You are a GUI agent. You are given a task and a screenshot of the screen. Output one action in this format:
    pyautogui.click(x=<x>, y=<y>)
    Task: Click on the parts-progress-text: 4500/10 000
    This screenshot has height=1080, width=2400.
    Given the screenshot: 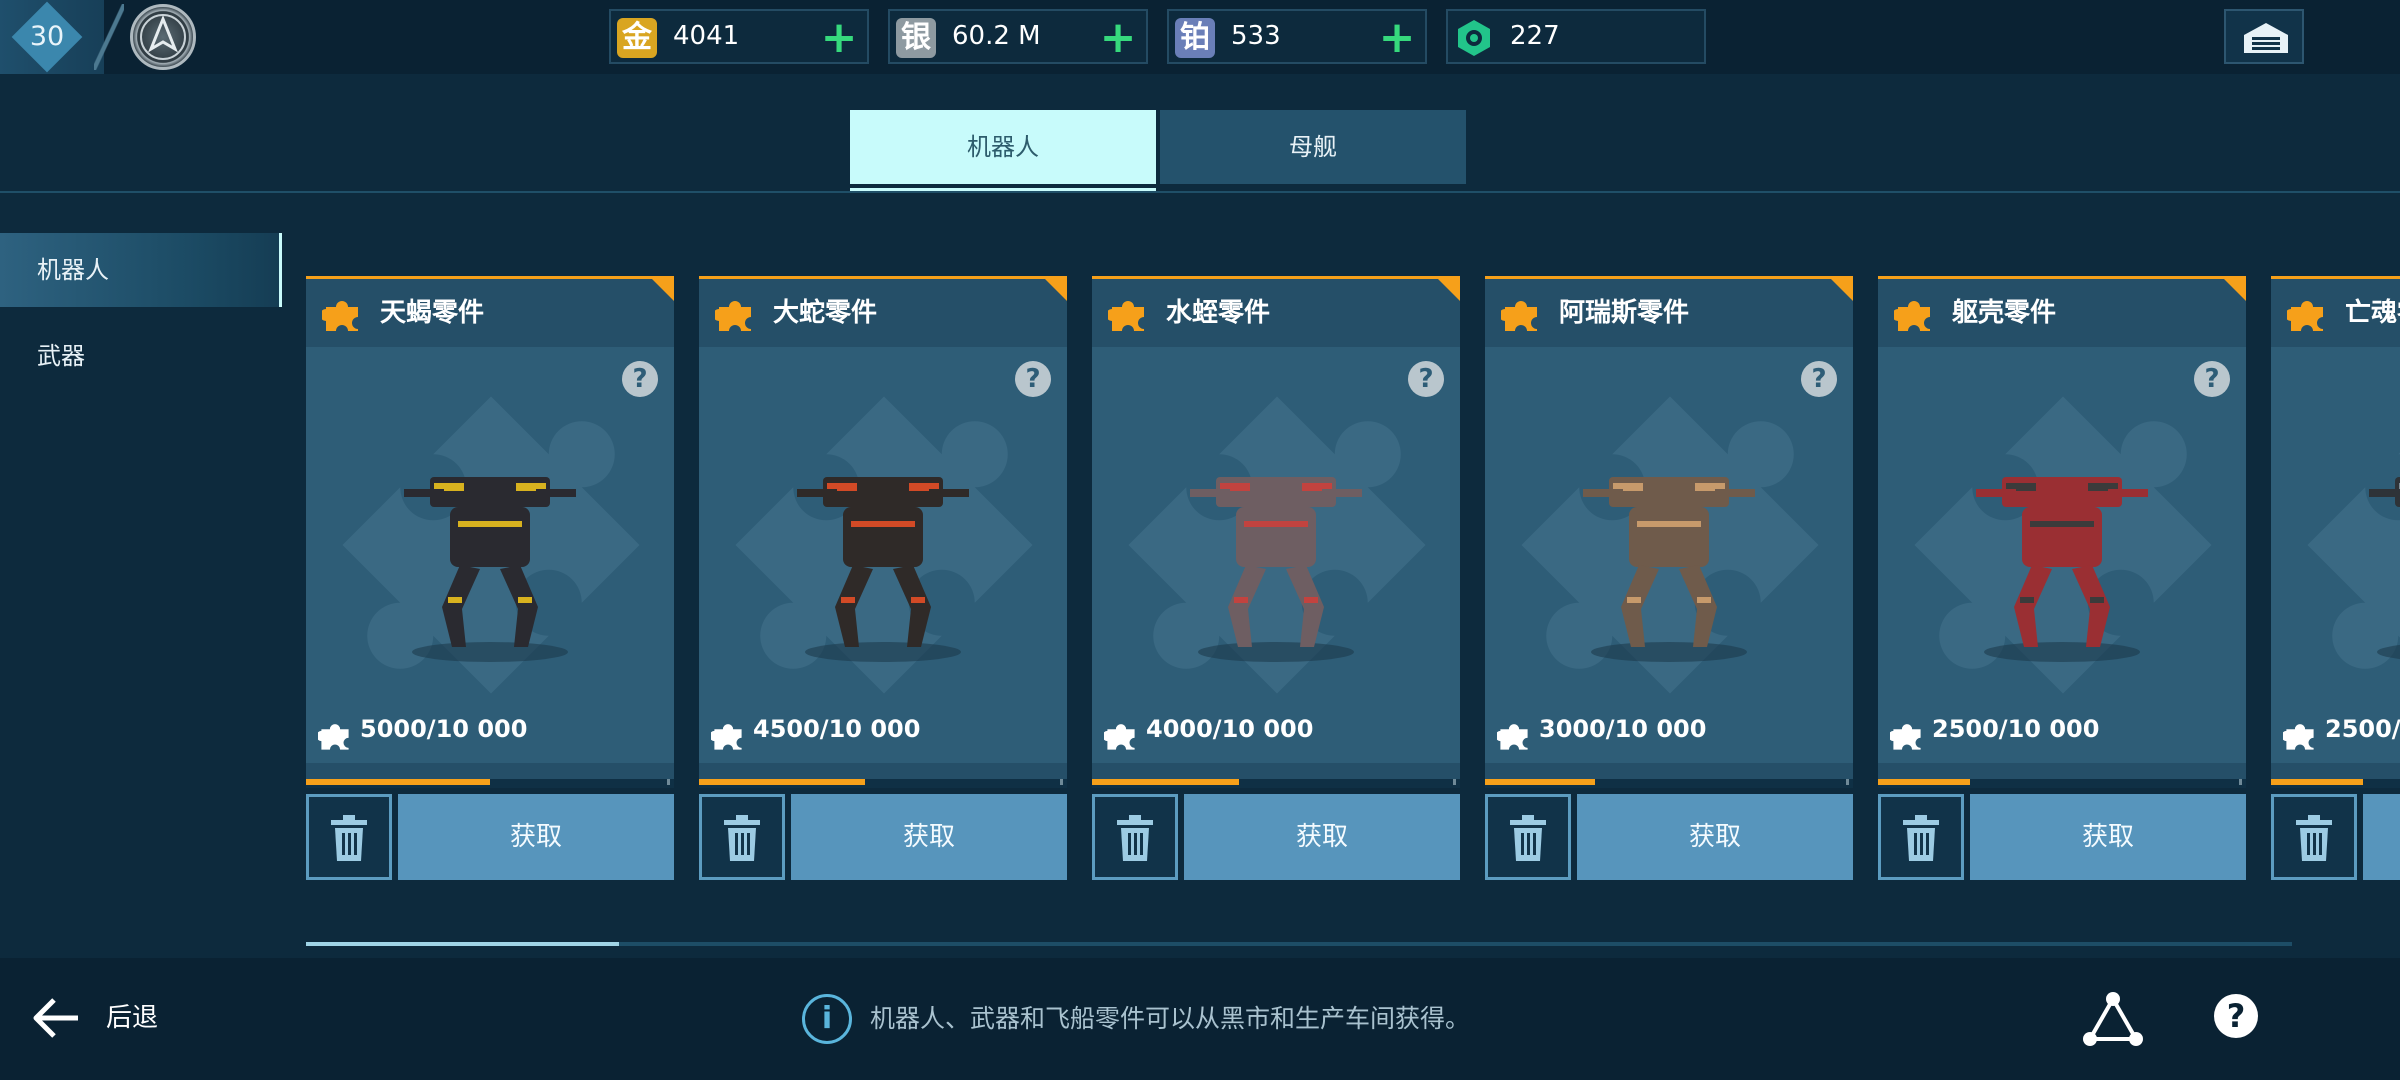 What is the action you would take?
    pyautogui.click(x=837, y=729)
    